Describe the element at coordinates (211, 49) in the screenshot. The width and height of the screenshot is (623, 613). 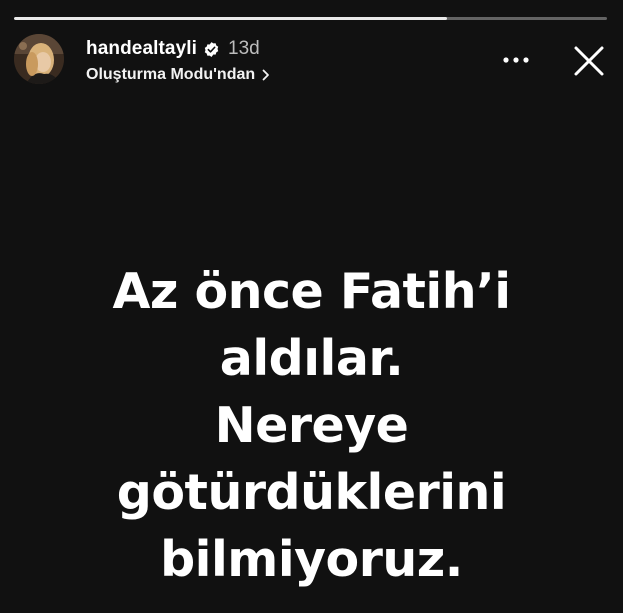
I see `verified-badge-icon` at that location.